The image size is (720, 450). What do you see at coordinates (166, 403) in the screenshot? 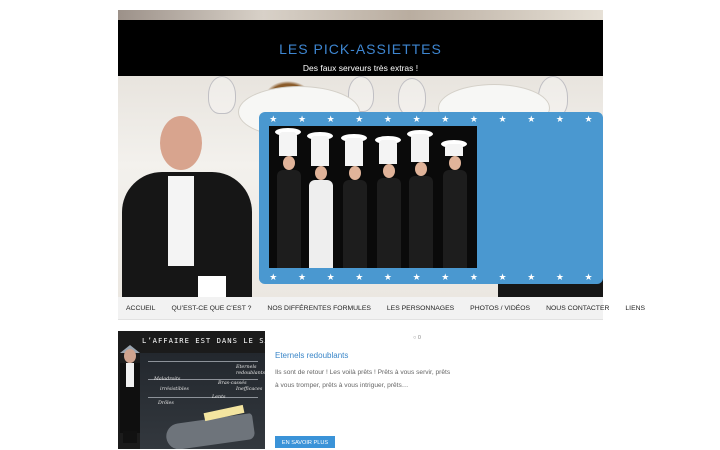
I see `chalk-word: Drôles` at bounding box center [166, 403].